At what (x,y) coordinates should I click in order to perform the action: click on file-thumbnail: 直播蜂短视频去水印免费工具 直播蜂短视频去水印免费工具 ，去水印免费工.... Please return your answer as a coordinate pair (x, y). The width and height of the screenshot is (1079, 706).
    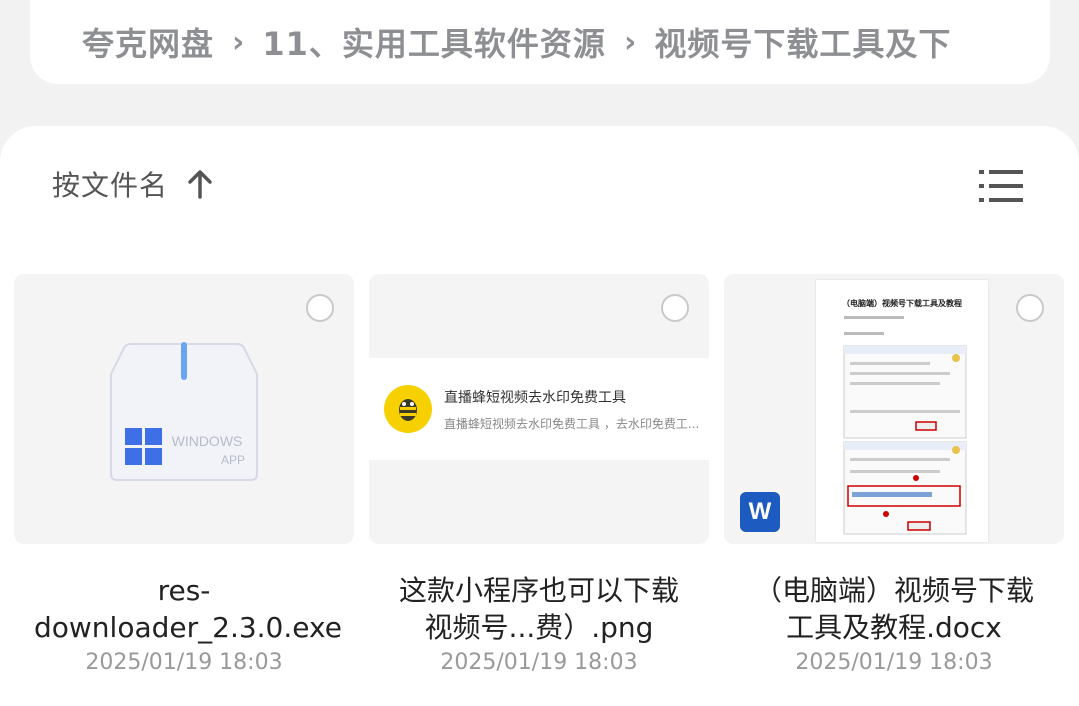
    Looking at the image, I should click on (539, 409).